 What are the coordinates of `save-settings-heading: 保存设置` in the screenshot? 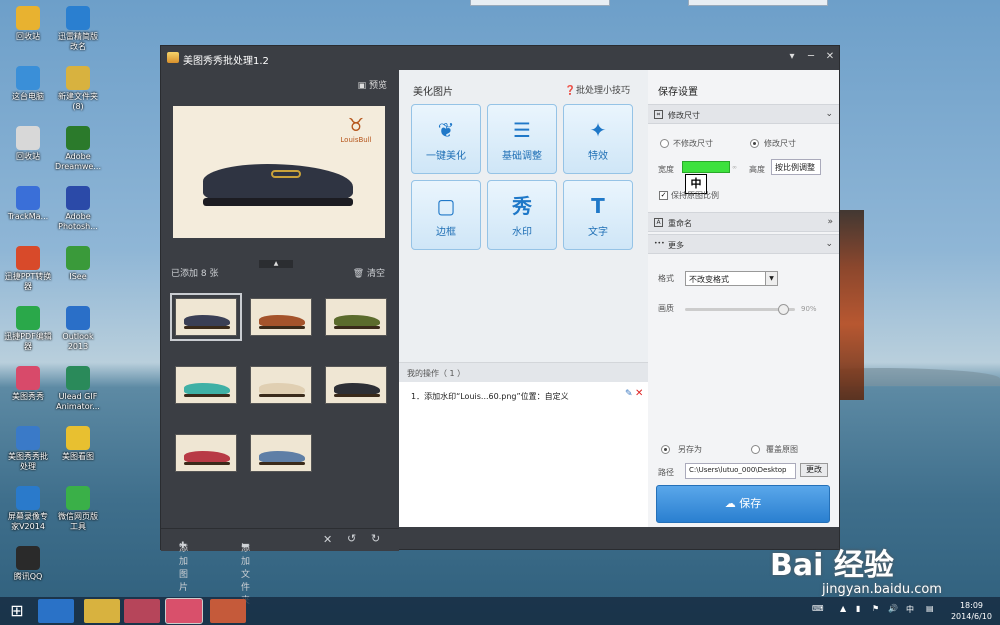 It's located at (678, 92).